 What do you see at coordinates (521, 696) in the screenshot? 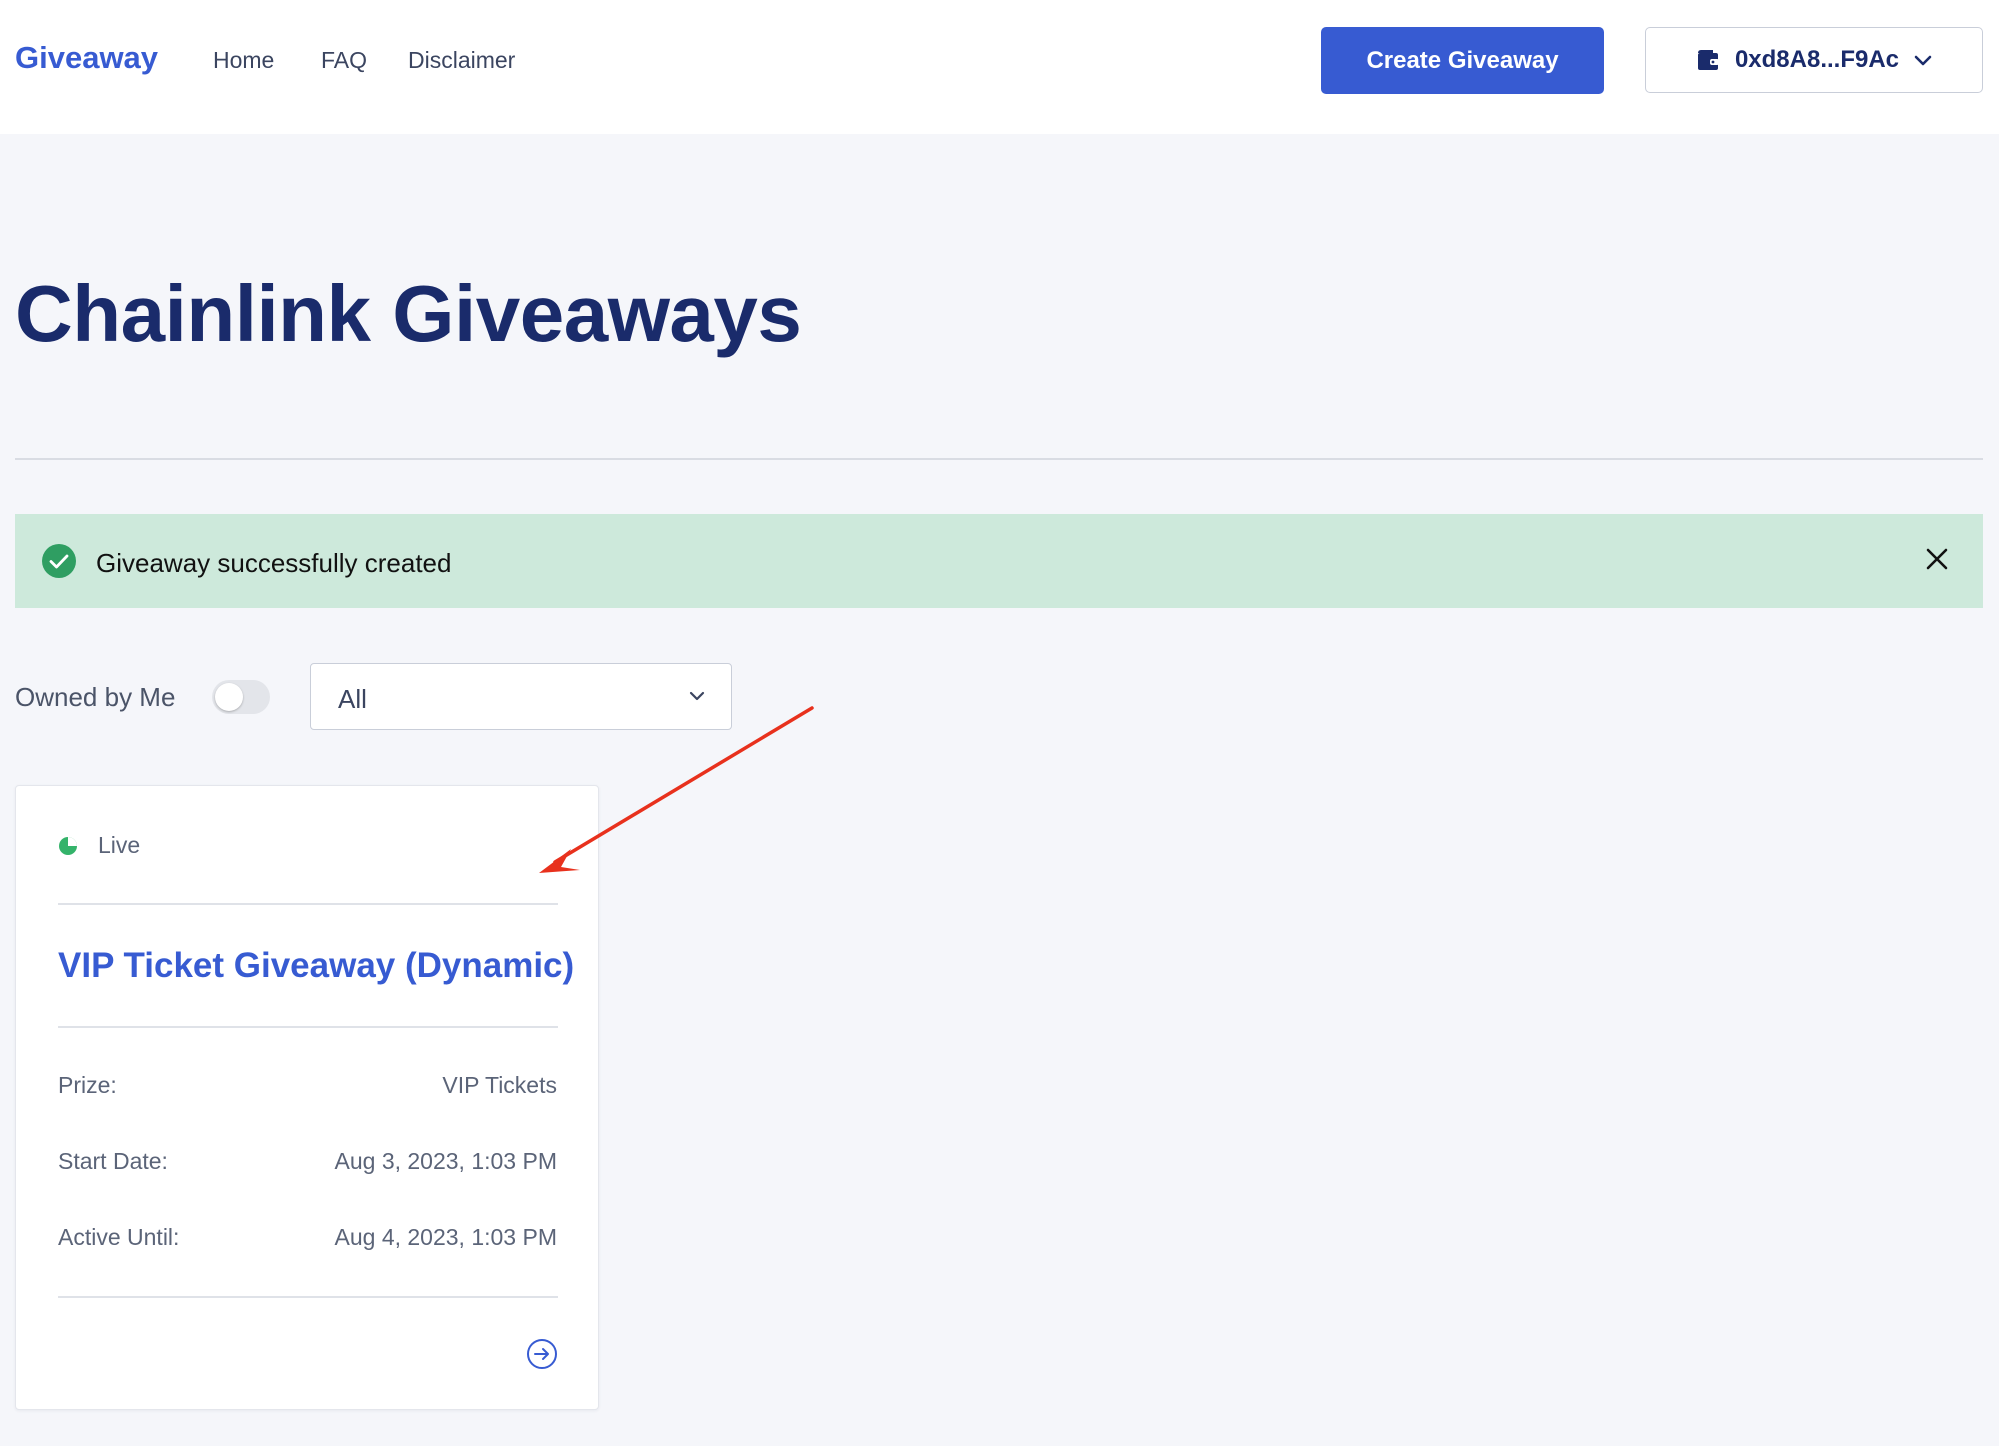
I see `status-filter-select: All` at bounding box center [521, 696].